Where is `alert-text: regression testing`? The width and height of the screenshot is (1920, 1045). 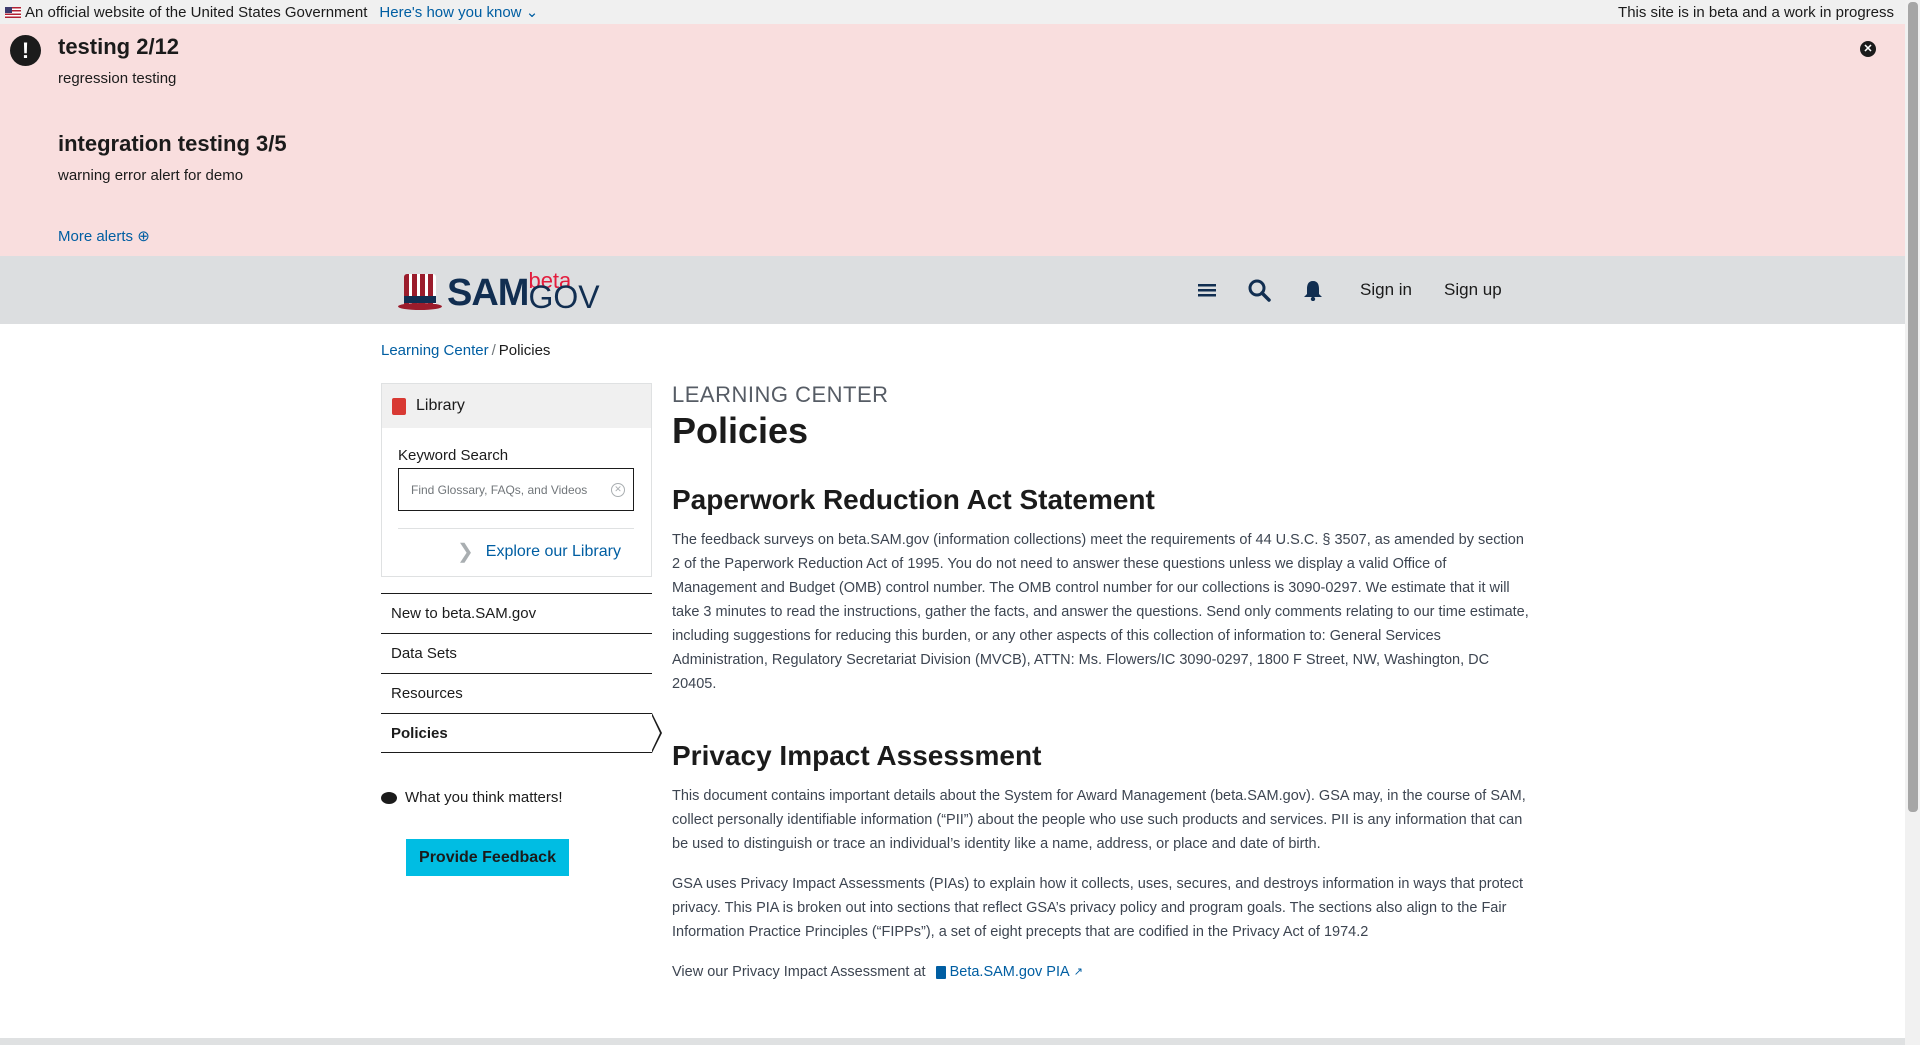 alert-text: regression testing is located at coordinates (117, 78).